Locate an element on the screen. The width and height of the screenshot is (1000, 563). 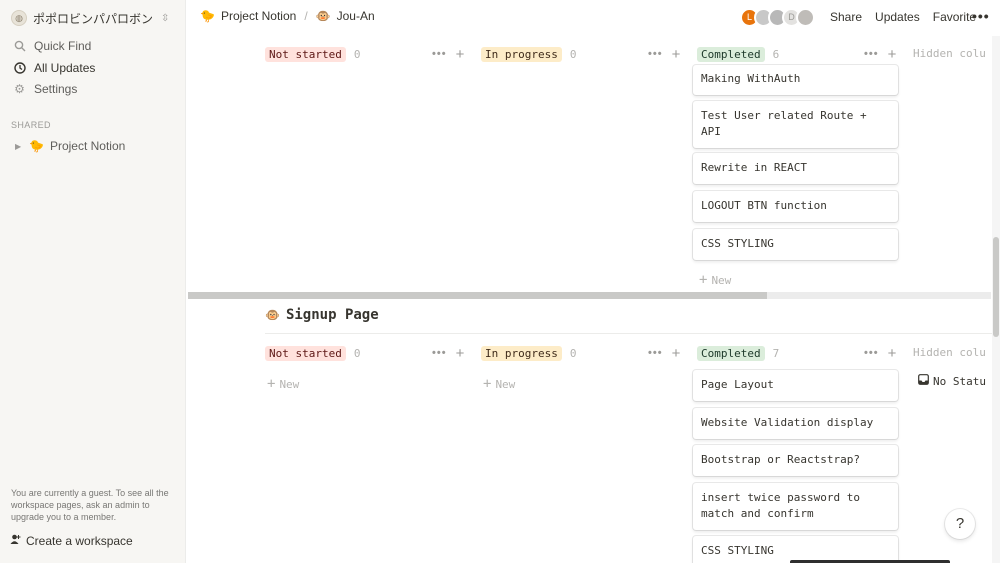
sidebar-item-quick-find: Quick Find is located at coordinates (93, 45).